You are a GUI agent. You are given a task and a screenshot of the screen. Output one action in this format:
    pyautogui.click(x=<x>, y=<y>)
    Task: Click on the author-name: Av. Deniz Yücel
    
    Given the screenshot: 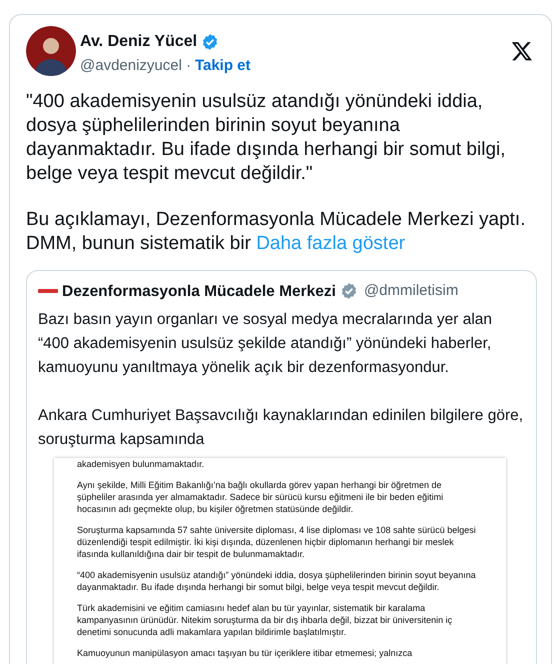 What is the action you would take?
    pyautogui.click(x=139, y=42)
    